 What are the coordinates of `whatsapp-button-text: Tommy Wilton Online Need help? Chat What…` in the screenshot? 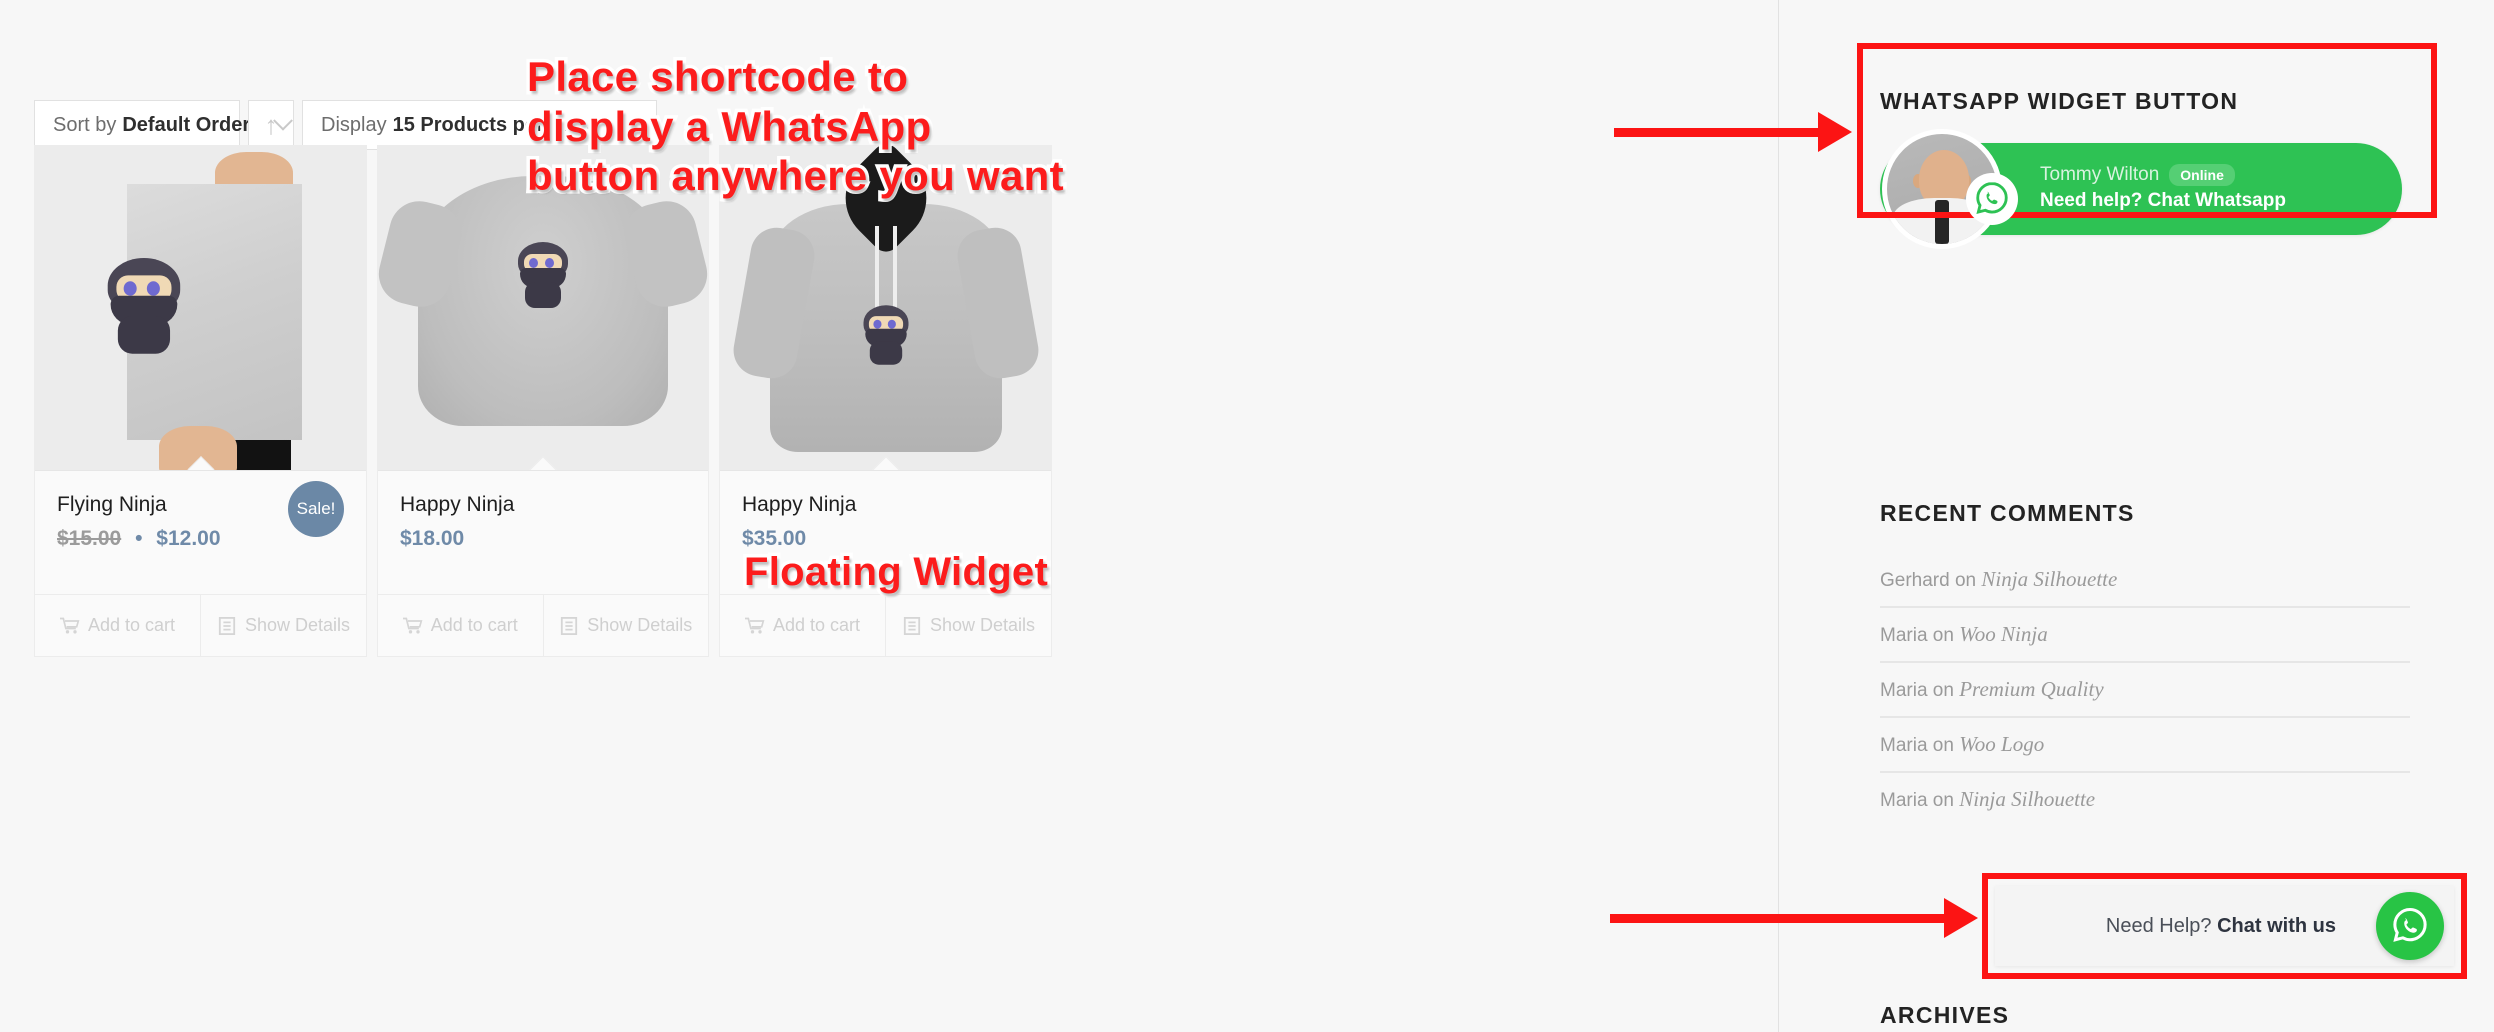 It's located at (2163, 188).